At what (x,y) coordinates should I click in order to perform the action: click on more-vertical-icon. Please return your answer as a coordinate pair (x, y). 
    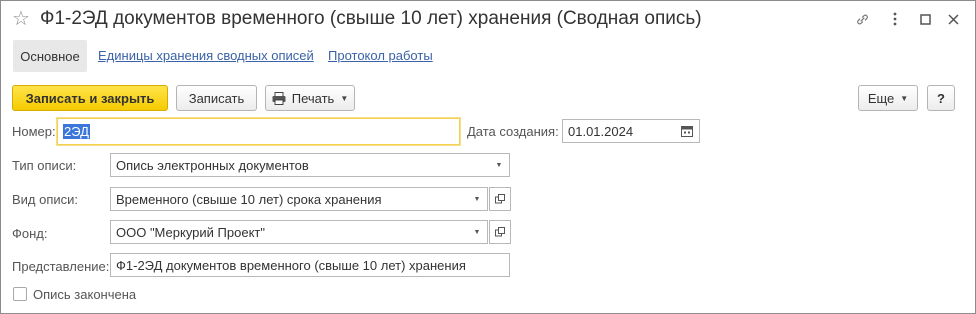
    Looking at the image, I should click on (895, 19).